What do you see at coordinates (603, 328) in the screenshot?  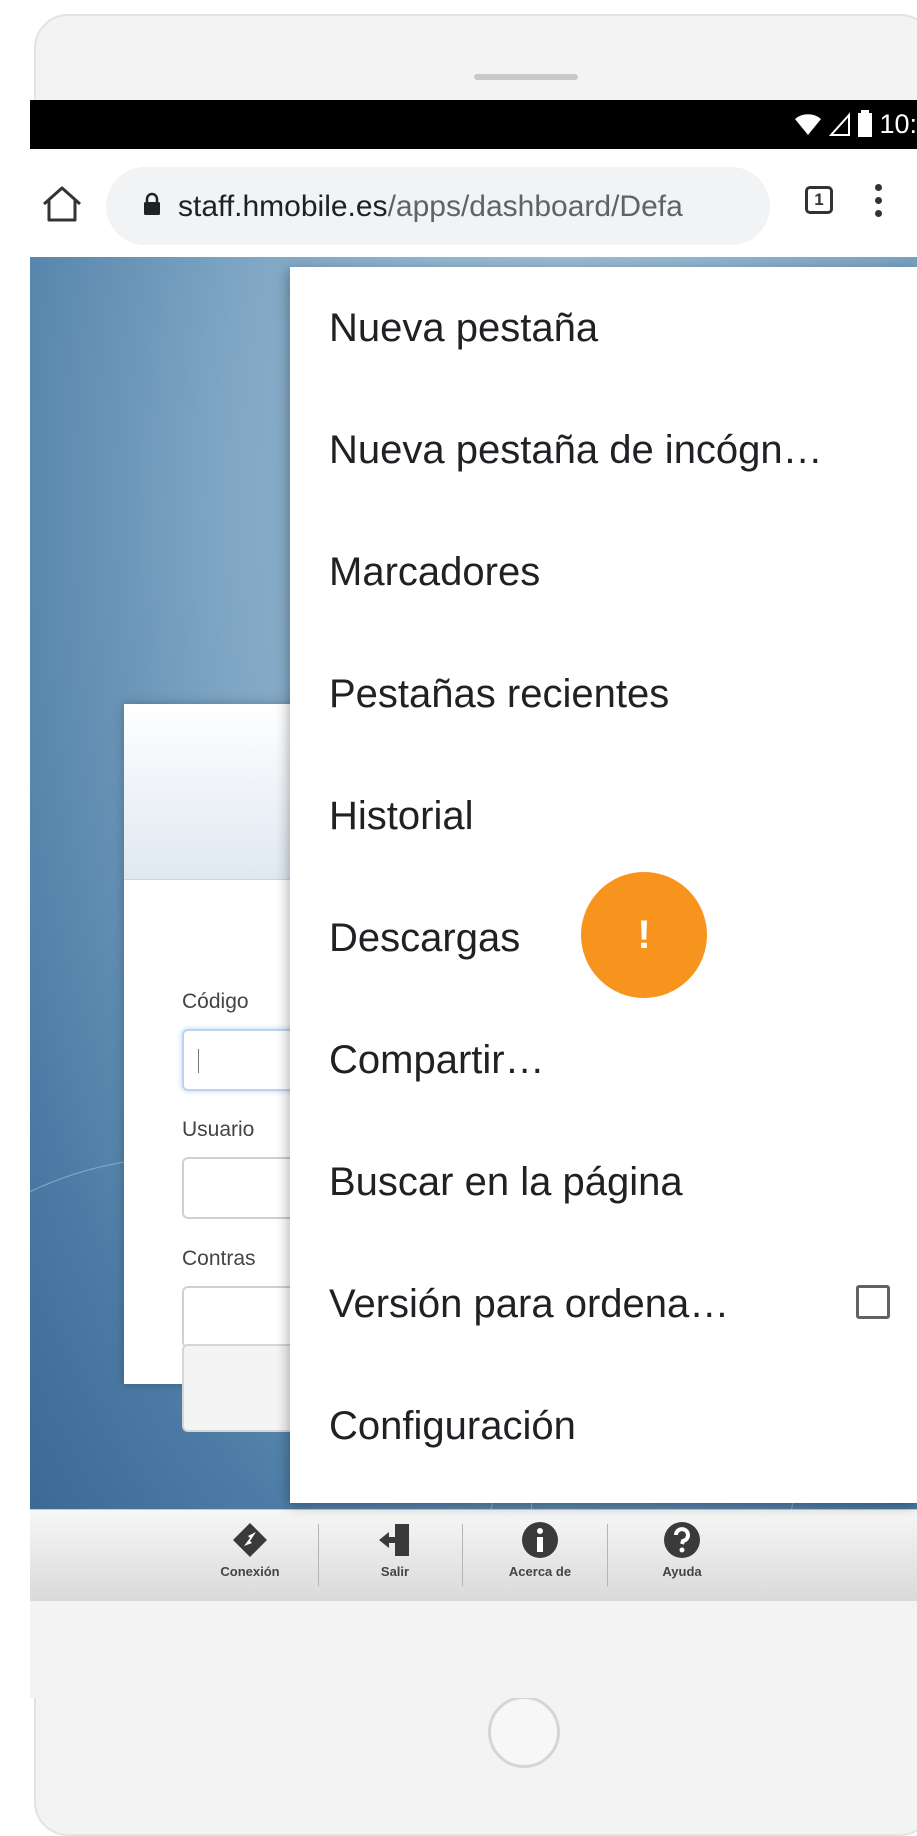 I see `menu-item-new-tab: Nueva pestaña` at bounding box center [603, 328].